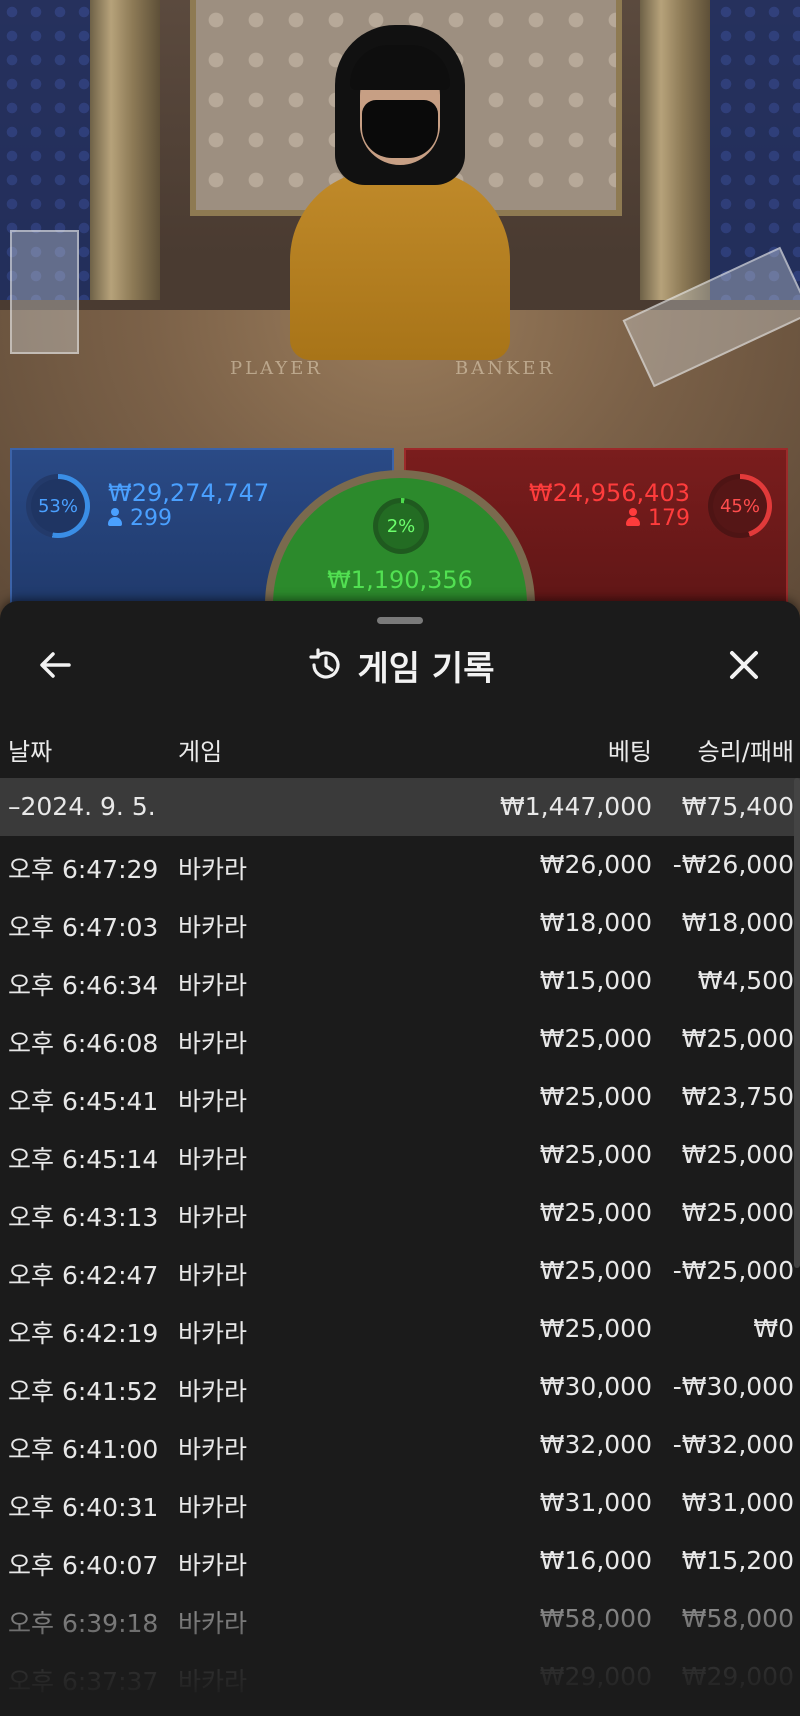 Image resolution: width=800 pixels, height=1716 pixels. I want to click on tie-percent: 2%, so click(401, 526).